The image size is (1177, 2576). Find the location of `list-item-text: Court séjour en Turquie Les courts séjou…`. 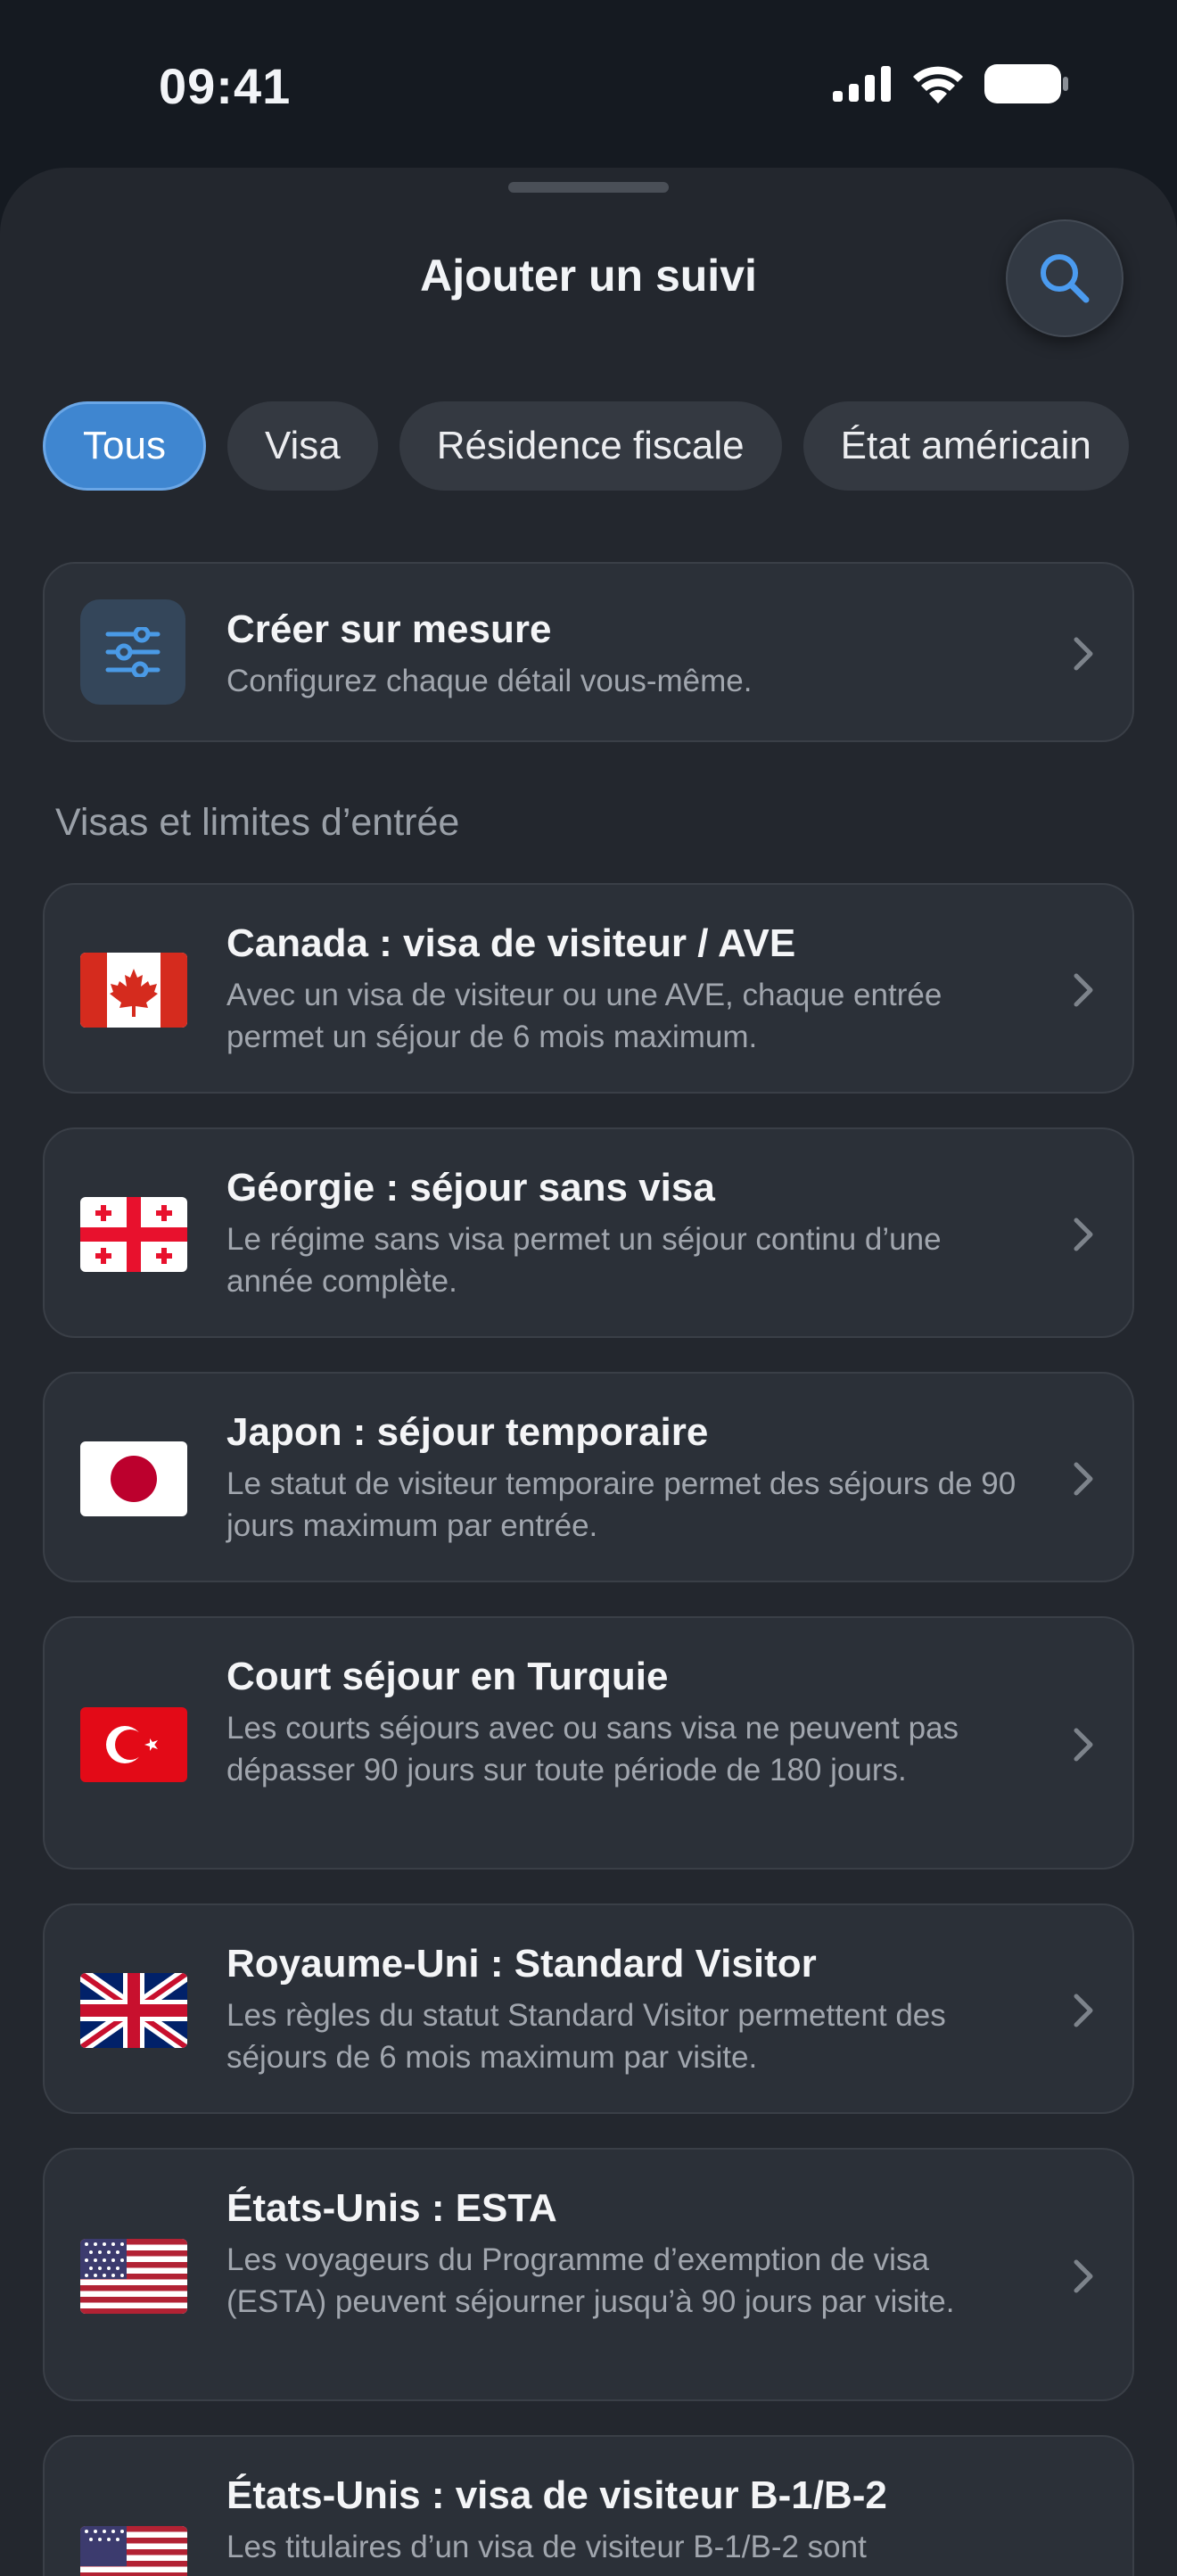

list-item-text: Court séjour en Turquie Les courts séjou… is located at coordinates (625, 1722).